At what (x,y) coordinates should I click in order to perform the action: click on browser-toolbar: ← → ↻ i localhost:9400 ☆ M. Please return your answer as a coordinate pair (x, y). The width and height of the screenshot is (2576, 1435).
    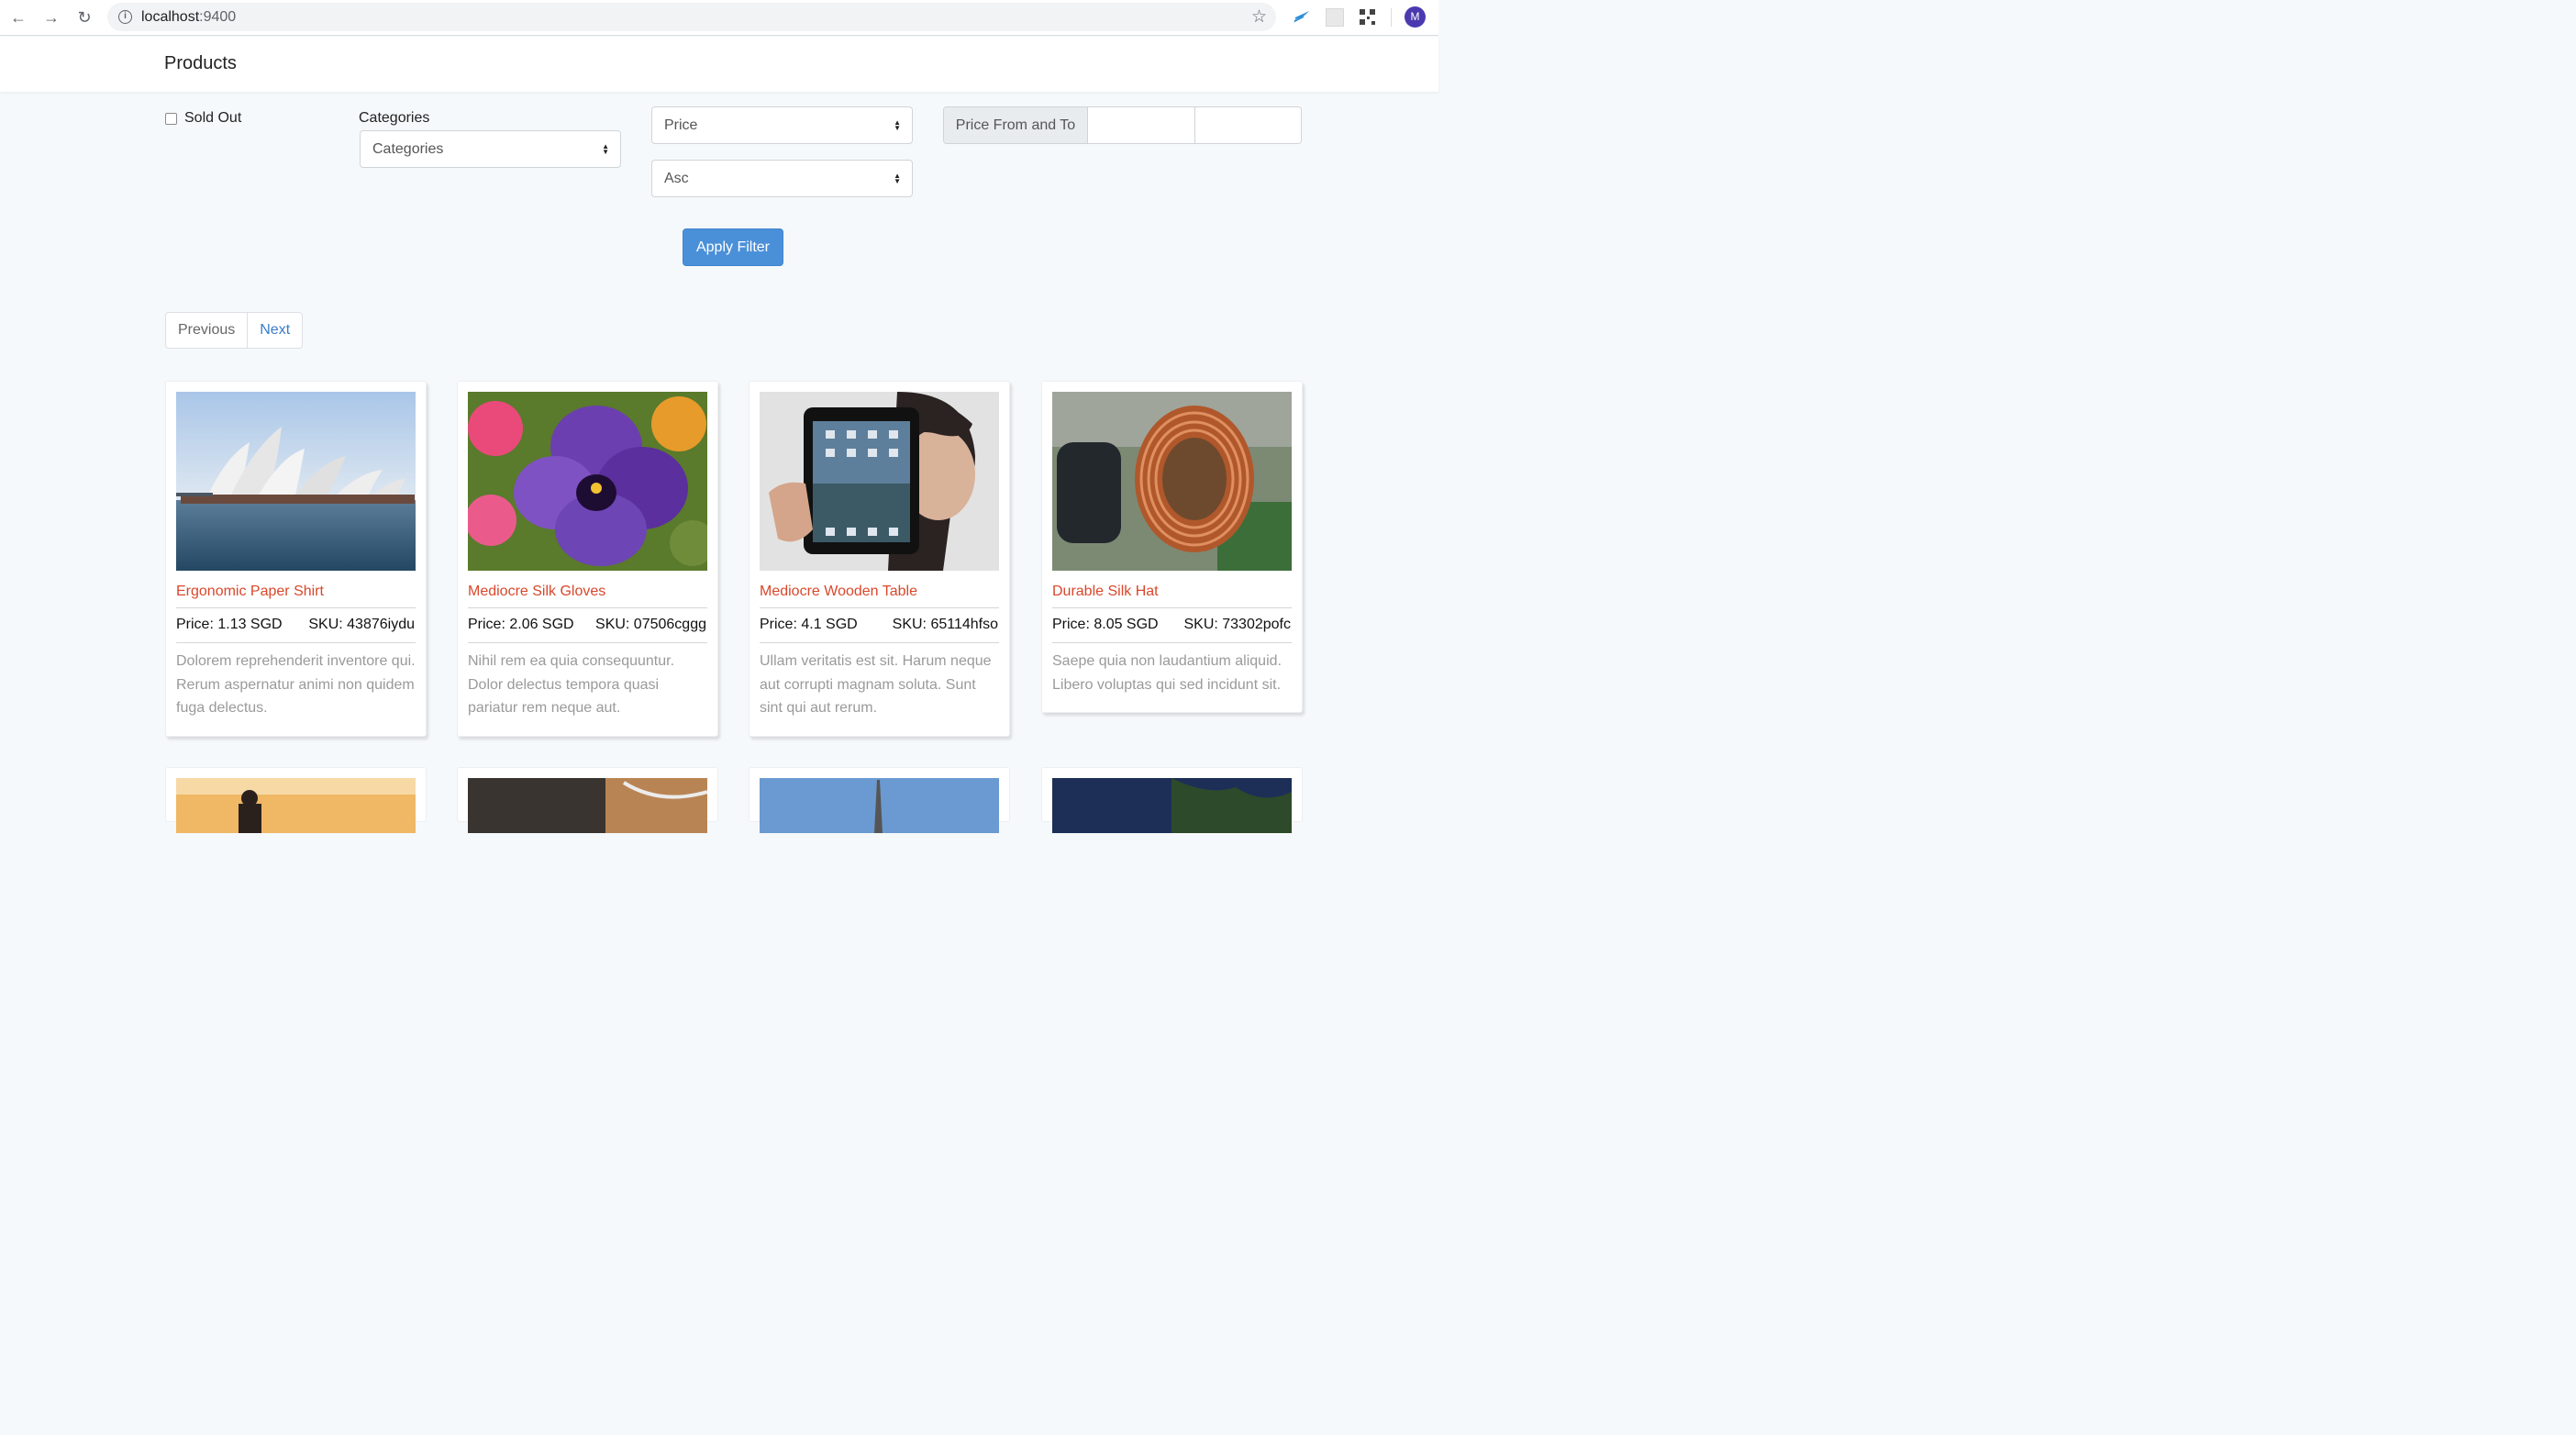
    Looking at the image, I should click on (719, 18).